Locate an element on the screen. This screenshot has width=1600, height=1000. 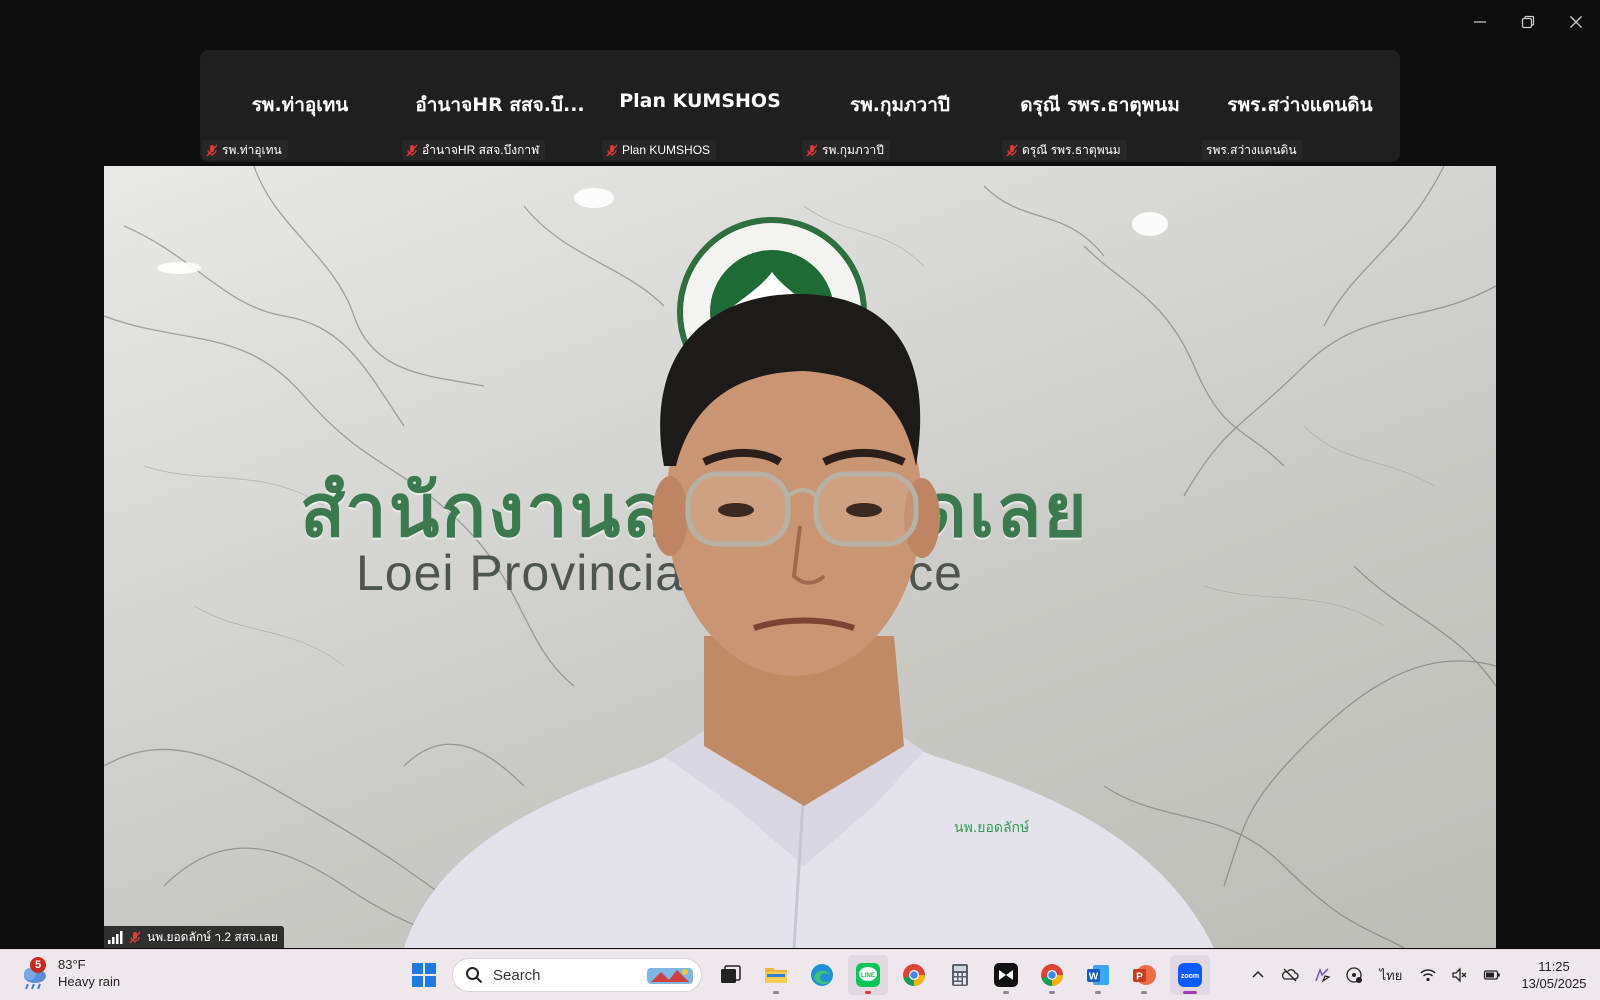
capcut-icon is located at coordinates (1006, 975).